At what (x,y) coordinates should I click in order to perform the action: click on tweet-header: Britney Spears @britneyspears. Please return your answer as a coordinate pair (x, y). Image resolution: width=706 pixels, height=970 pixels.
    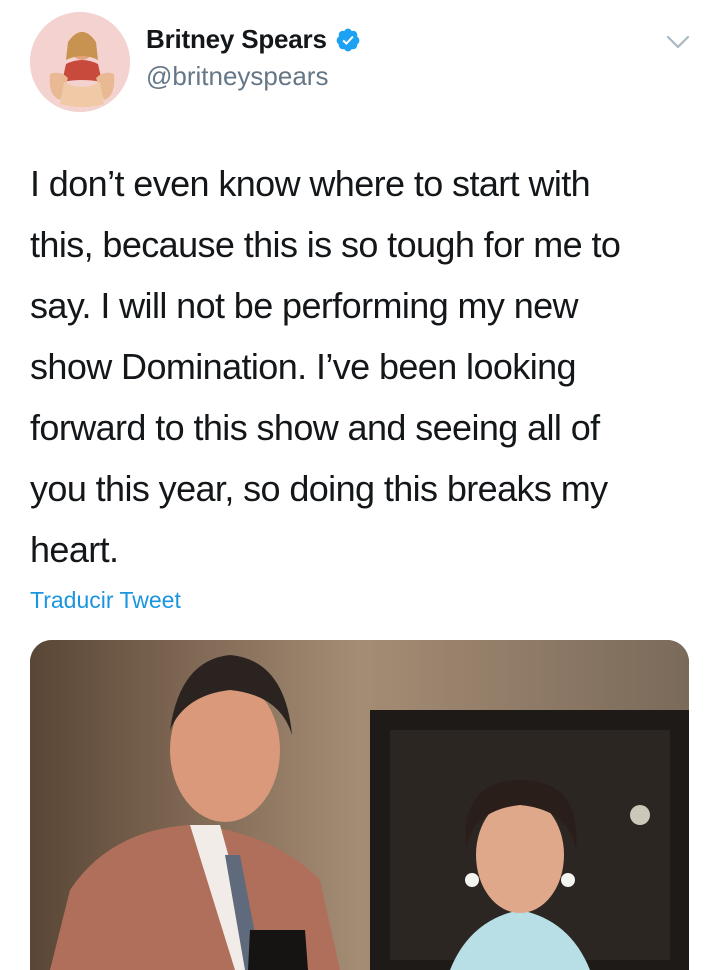
    Looking at the image, I should click on (353, 56).